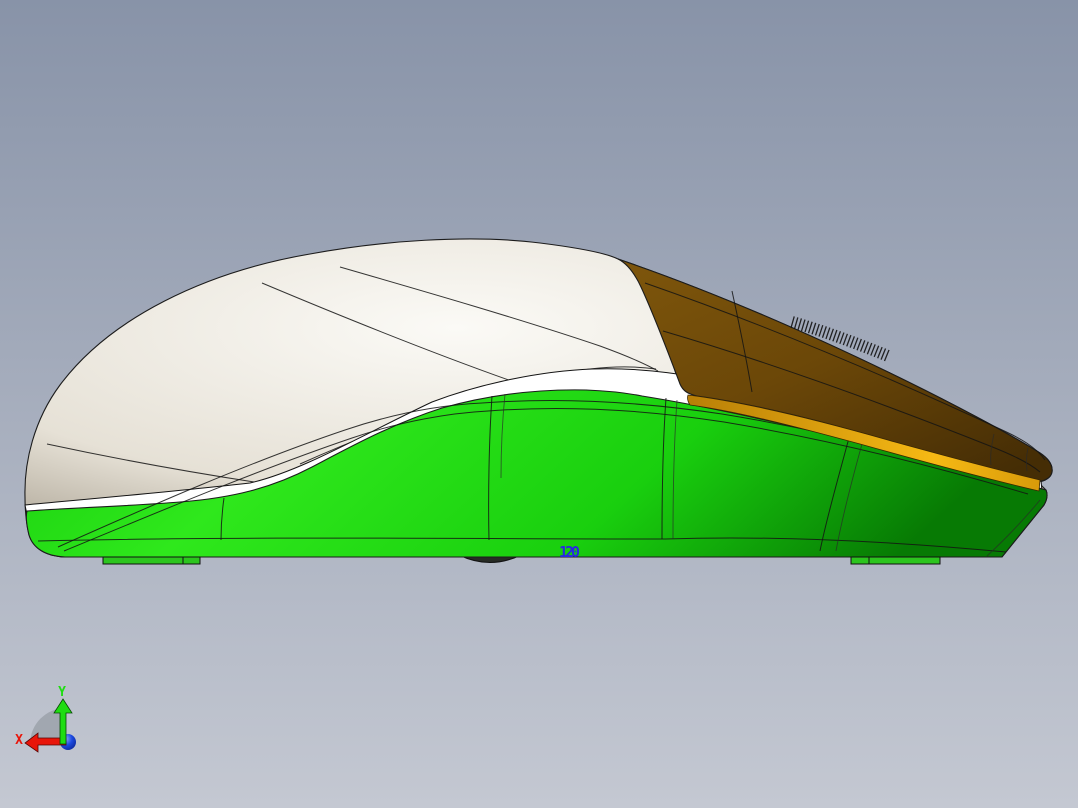 The image size is (1078, 808). Describe the element at coordinates (569, 552) in the screenshot. I see `dimension-label: 120` at that location.